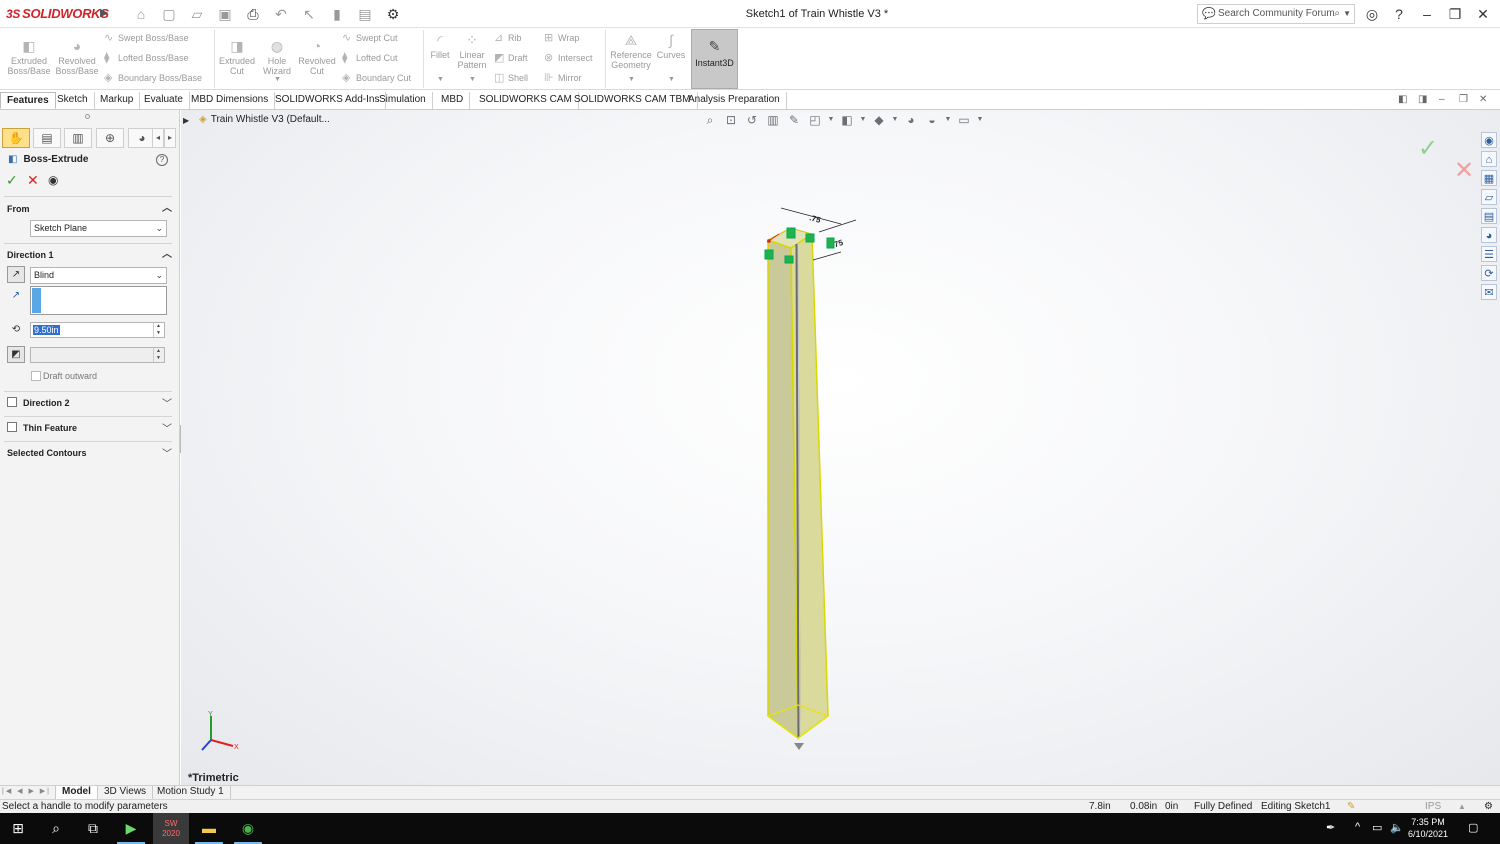 This screenshot has height=844, width=1500. What do you see at coordinates (230, 100) in the screenshot?
I see `tab-mbd-dimensions: MBD Dimensions` at bounding box center [230, 100].